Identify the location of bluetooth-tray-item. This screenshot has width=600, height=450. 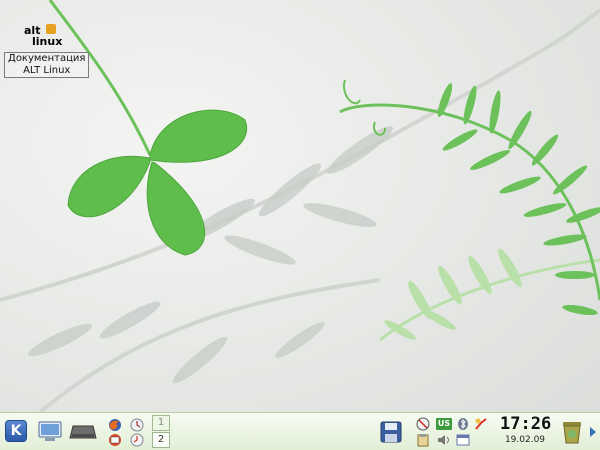
(463, 424).